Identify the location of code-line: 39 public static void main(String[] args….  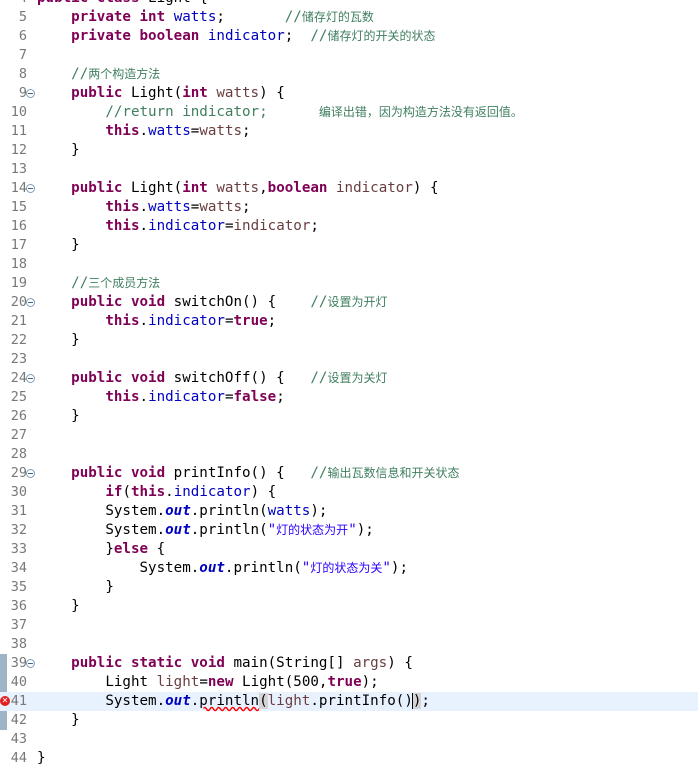
(349, 663).